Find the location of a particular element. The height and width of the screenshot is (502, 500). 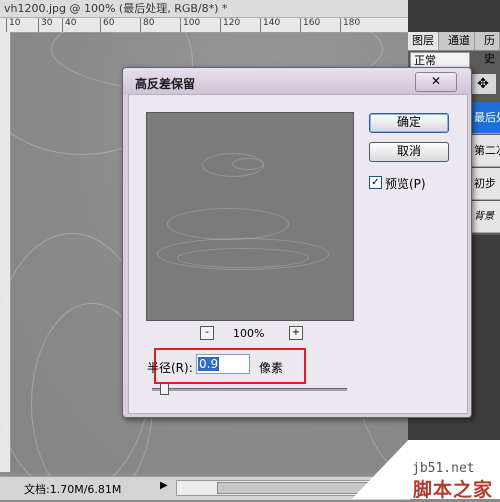

cancel-button: 取消 is located at coordinates (409, 152).